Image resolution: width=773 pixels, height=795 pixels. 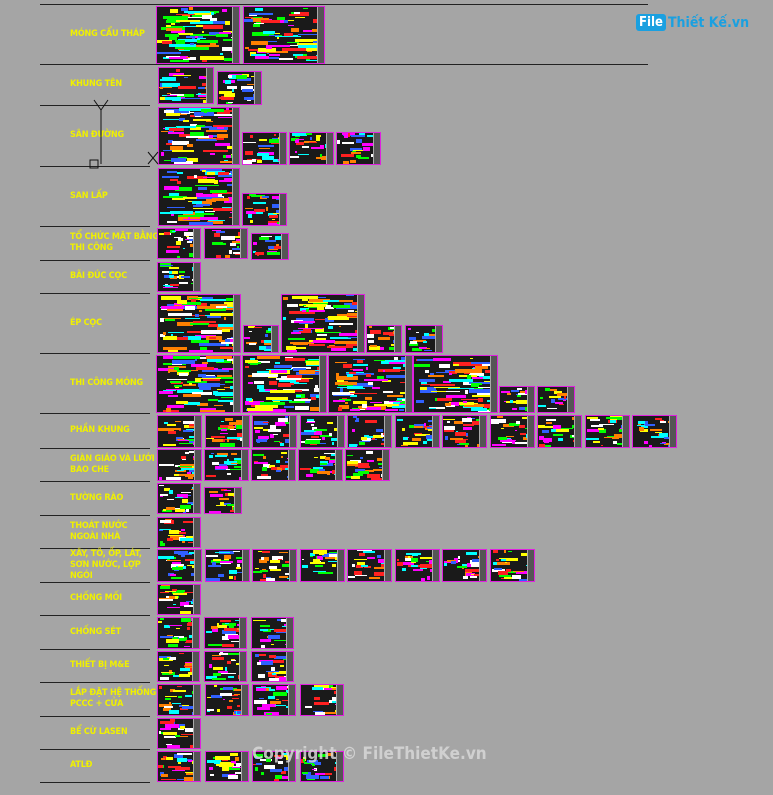 I want to click on filethietke-logo: File Thiết Kế.vn, so click(x=692, y=22).